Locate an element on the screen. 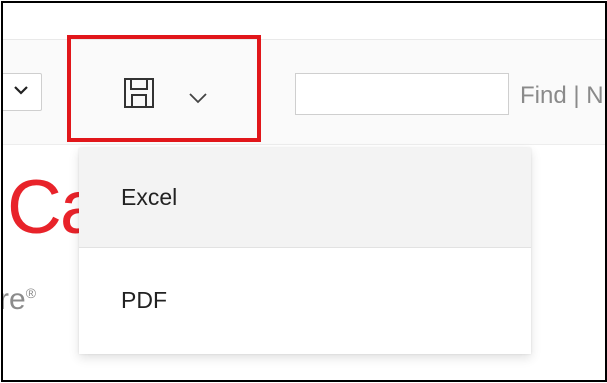 The width and height of the screenshot is (607, 383). menu-item-label: Excel is located at coordinates (149, 197).